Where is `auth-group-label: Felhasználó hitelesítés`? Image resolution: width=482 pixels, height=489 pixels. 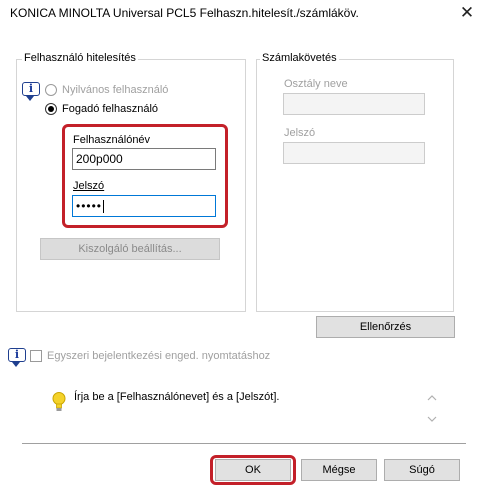 auth-group-label: Felhasználó hitelesítés is located at coordinates (80, 58).